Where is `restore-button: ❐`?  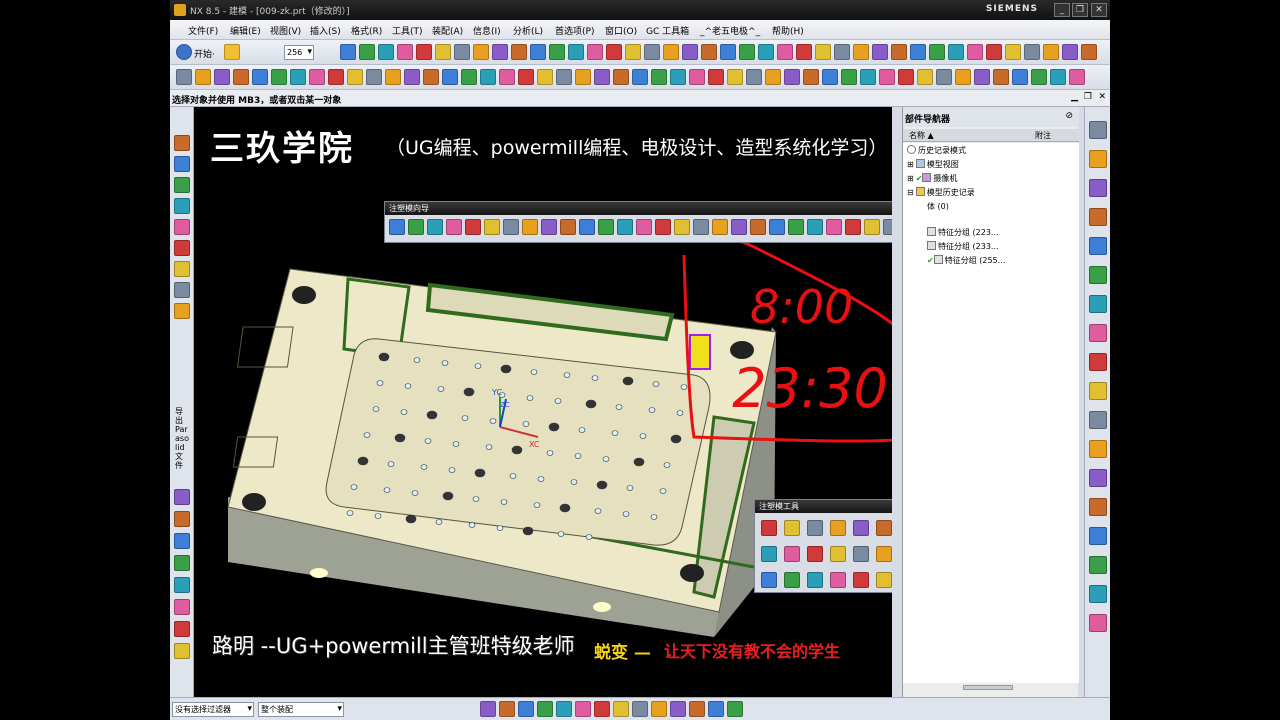
restore-button: ❐ is located at coordinates (1080, 10).